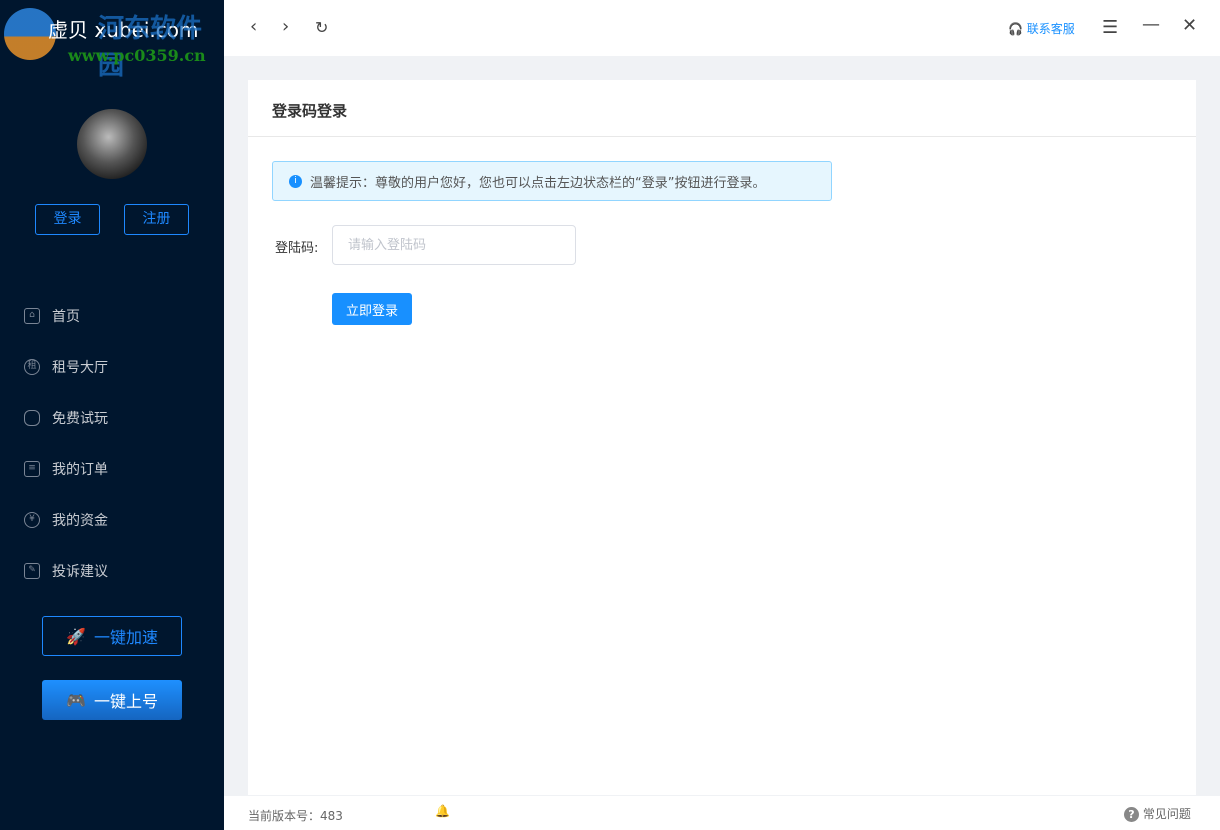  I want to click on gamepad-icon, so click(32, 417).